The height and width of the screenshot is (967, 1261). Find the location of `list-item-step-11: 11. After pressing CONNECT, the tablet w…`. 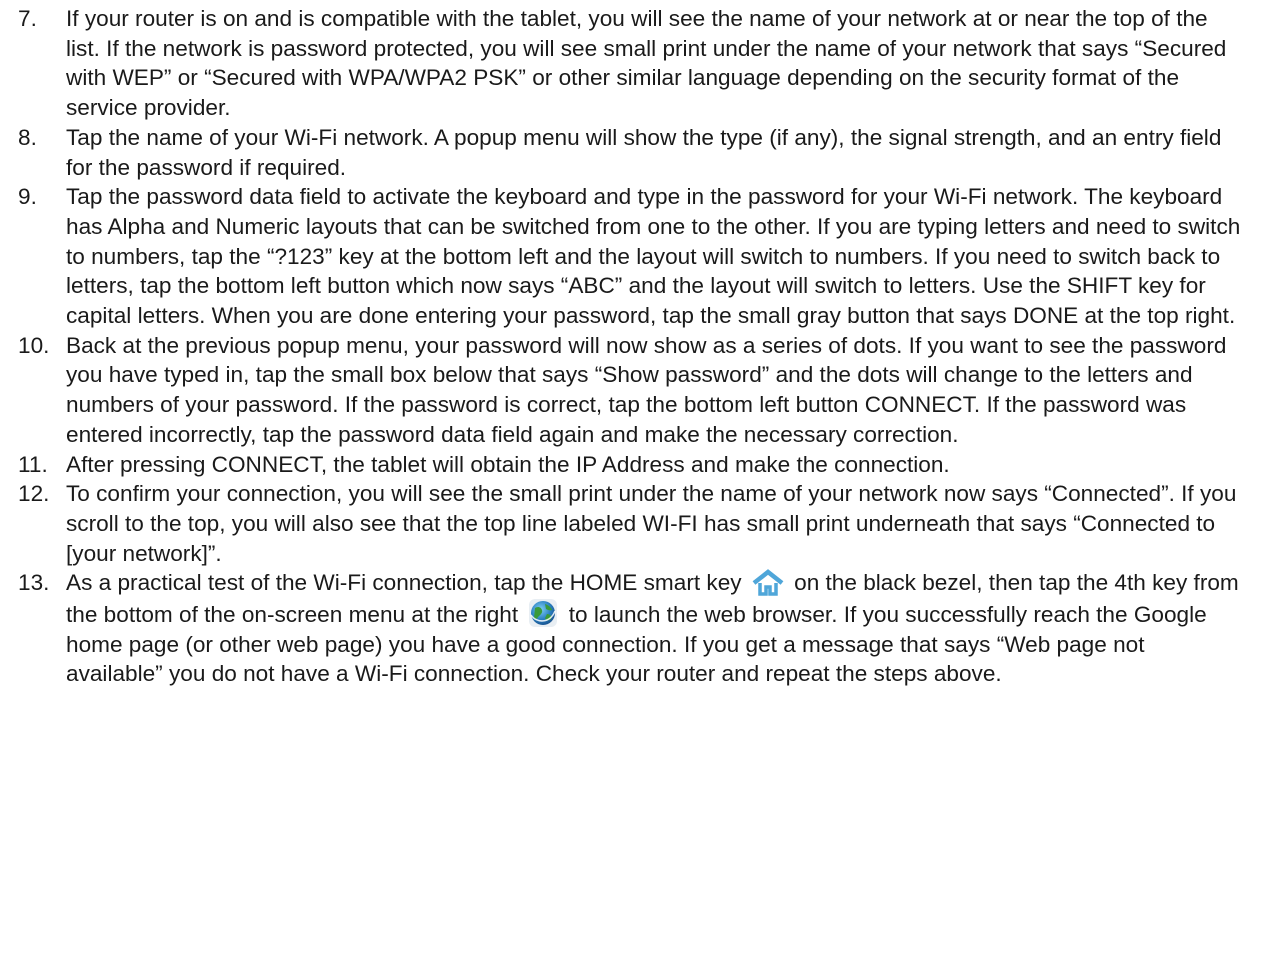

list-item-step-11: 11. After pressing CONNECT, the tablet w… is located at coordinates (630, 465).